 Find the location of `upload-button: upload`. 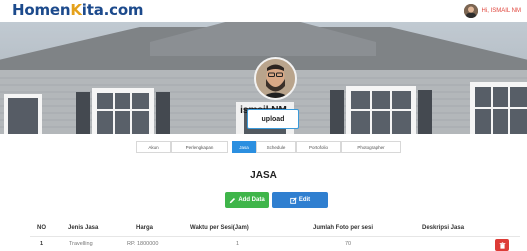

upload-button: upload is located at coordinates (273, 119).